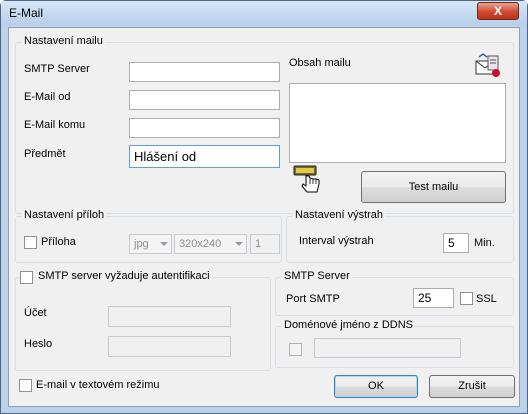  I want to click on ok-button: OK, so click(376, 386).